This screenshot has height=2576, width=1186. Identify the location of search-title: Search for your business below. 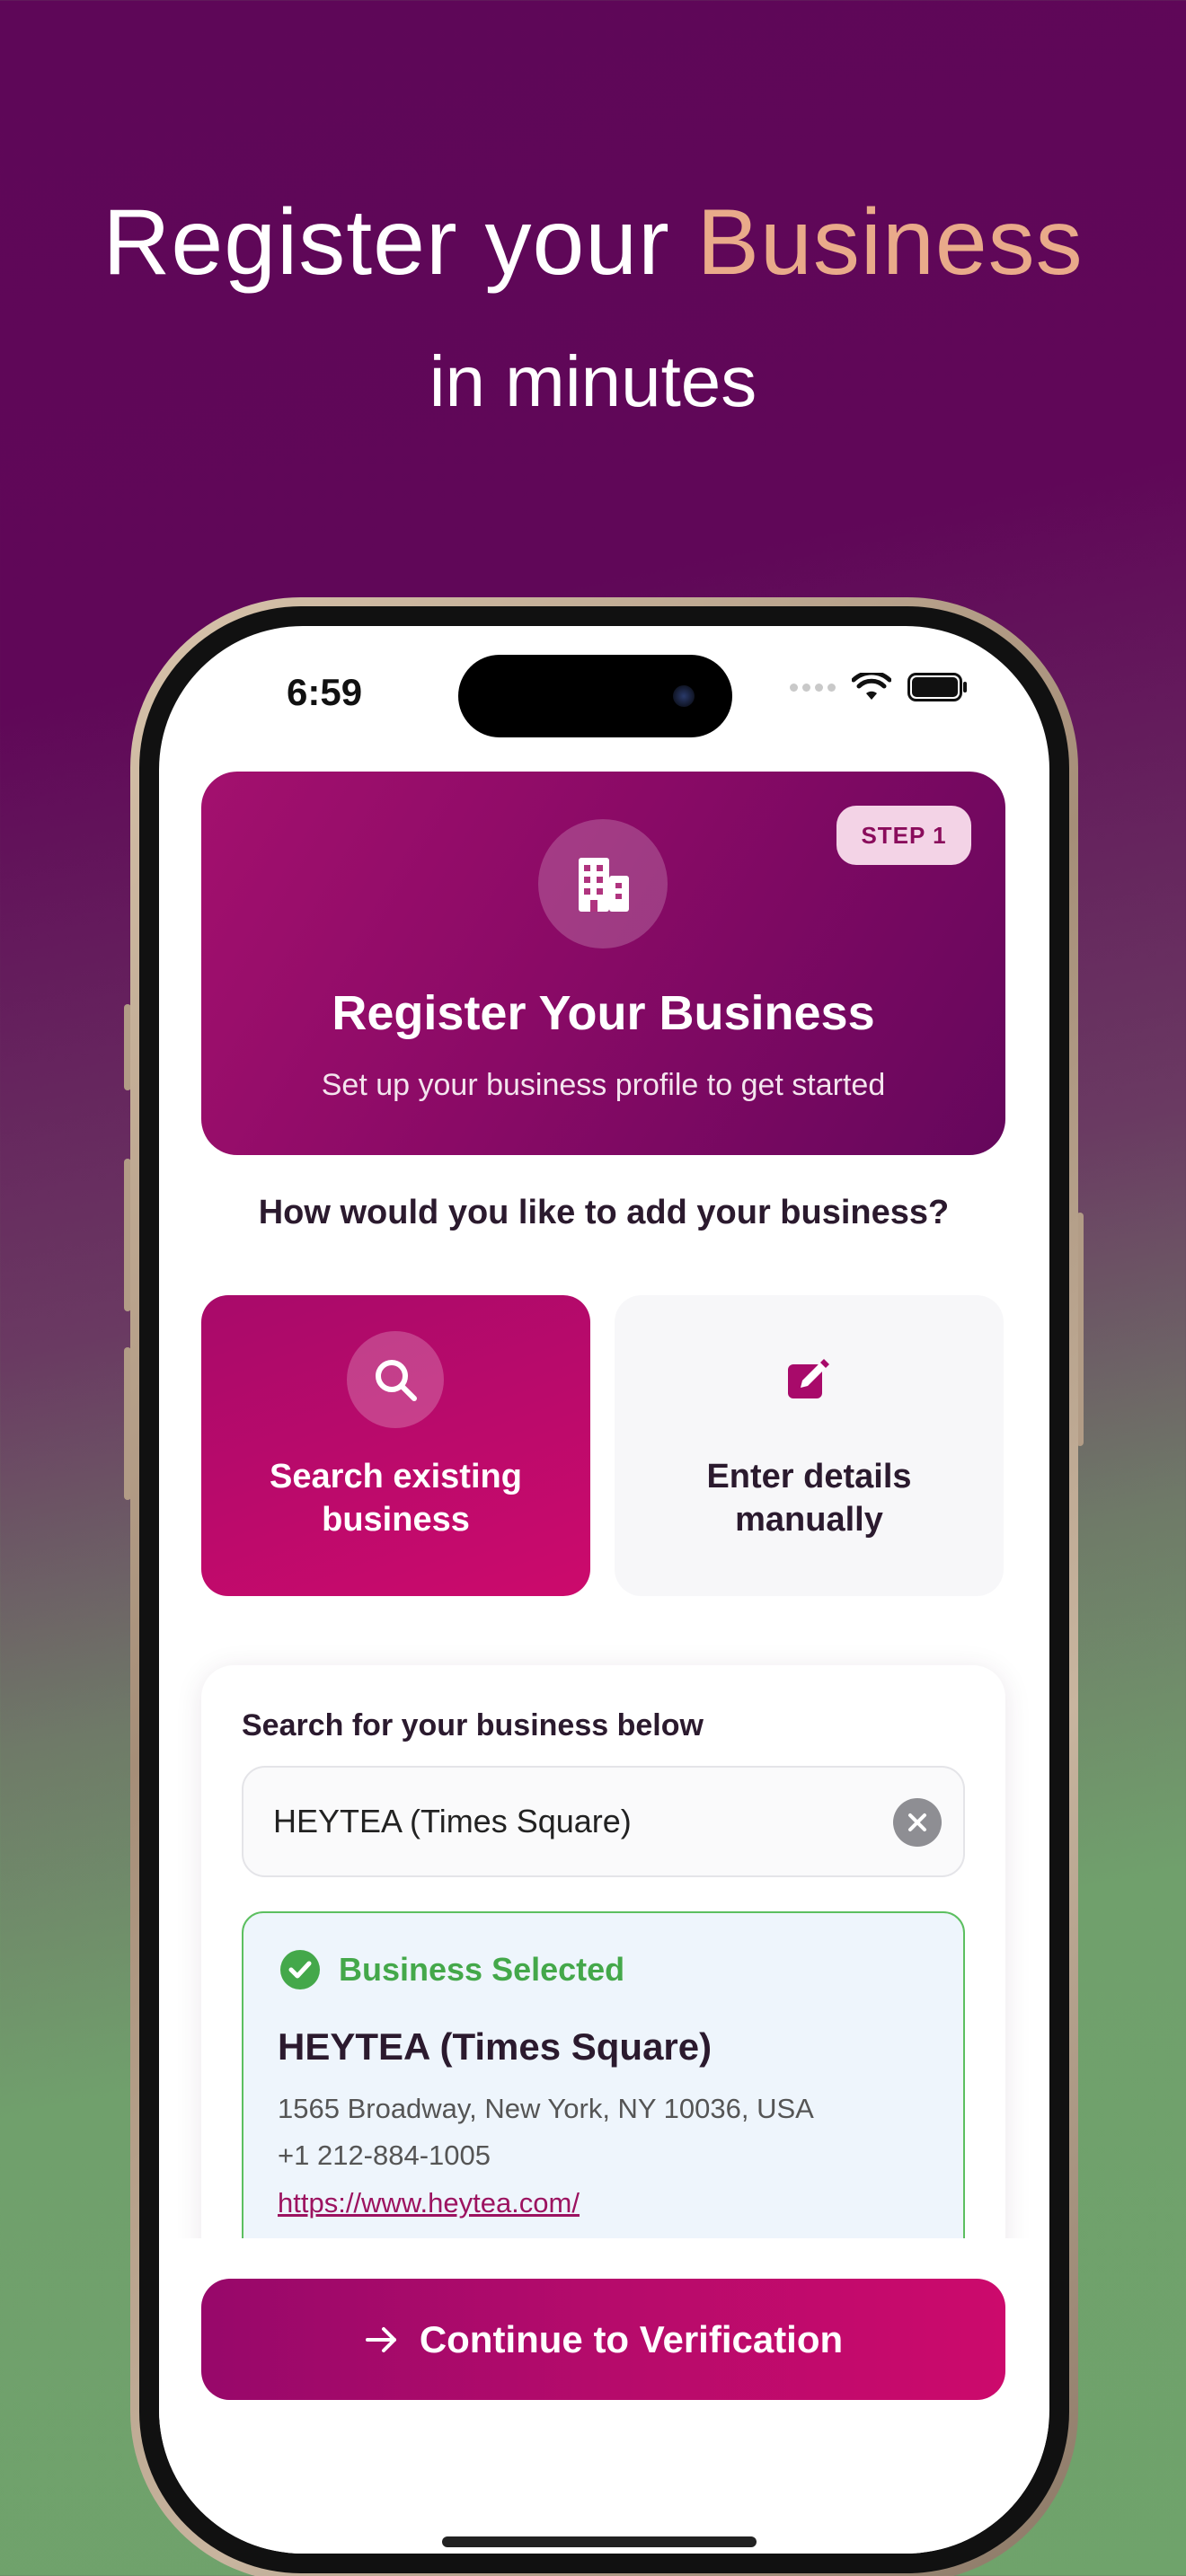
(473, 1725).